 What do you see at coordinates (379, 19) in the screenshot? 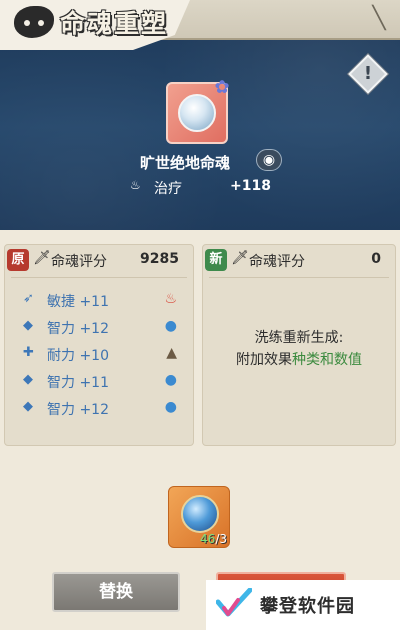
I see `close-icon: ╲` at bounding box center [379, 19].